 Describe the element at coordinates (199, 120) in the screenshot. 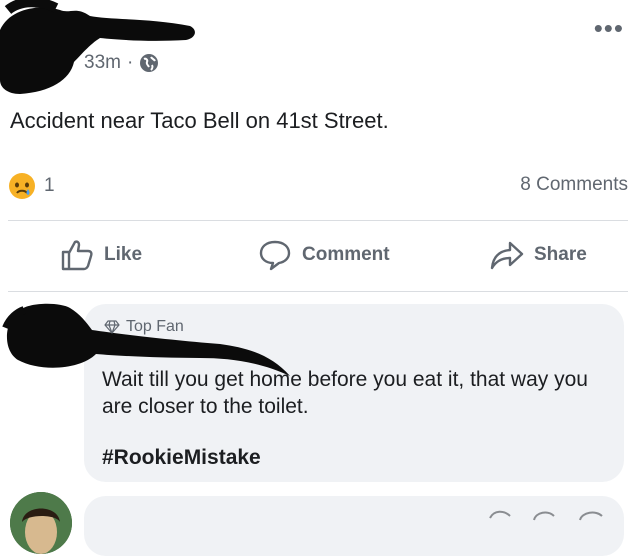

I see `post-text: Accident near Taco Bell on 41st Street.` at that location.